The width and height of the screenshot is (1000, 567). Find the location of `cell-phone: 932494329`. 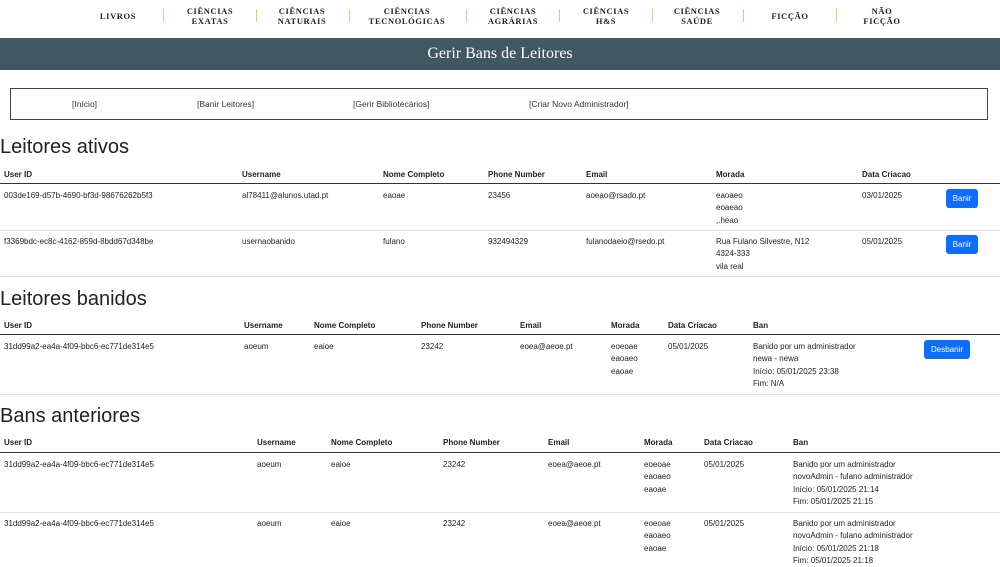

cell-phone: 932494329 is located at coordinates (508, 241).